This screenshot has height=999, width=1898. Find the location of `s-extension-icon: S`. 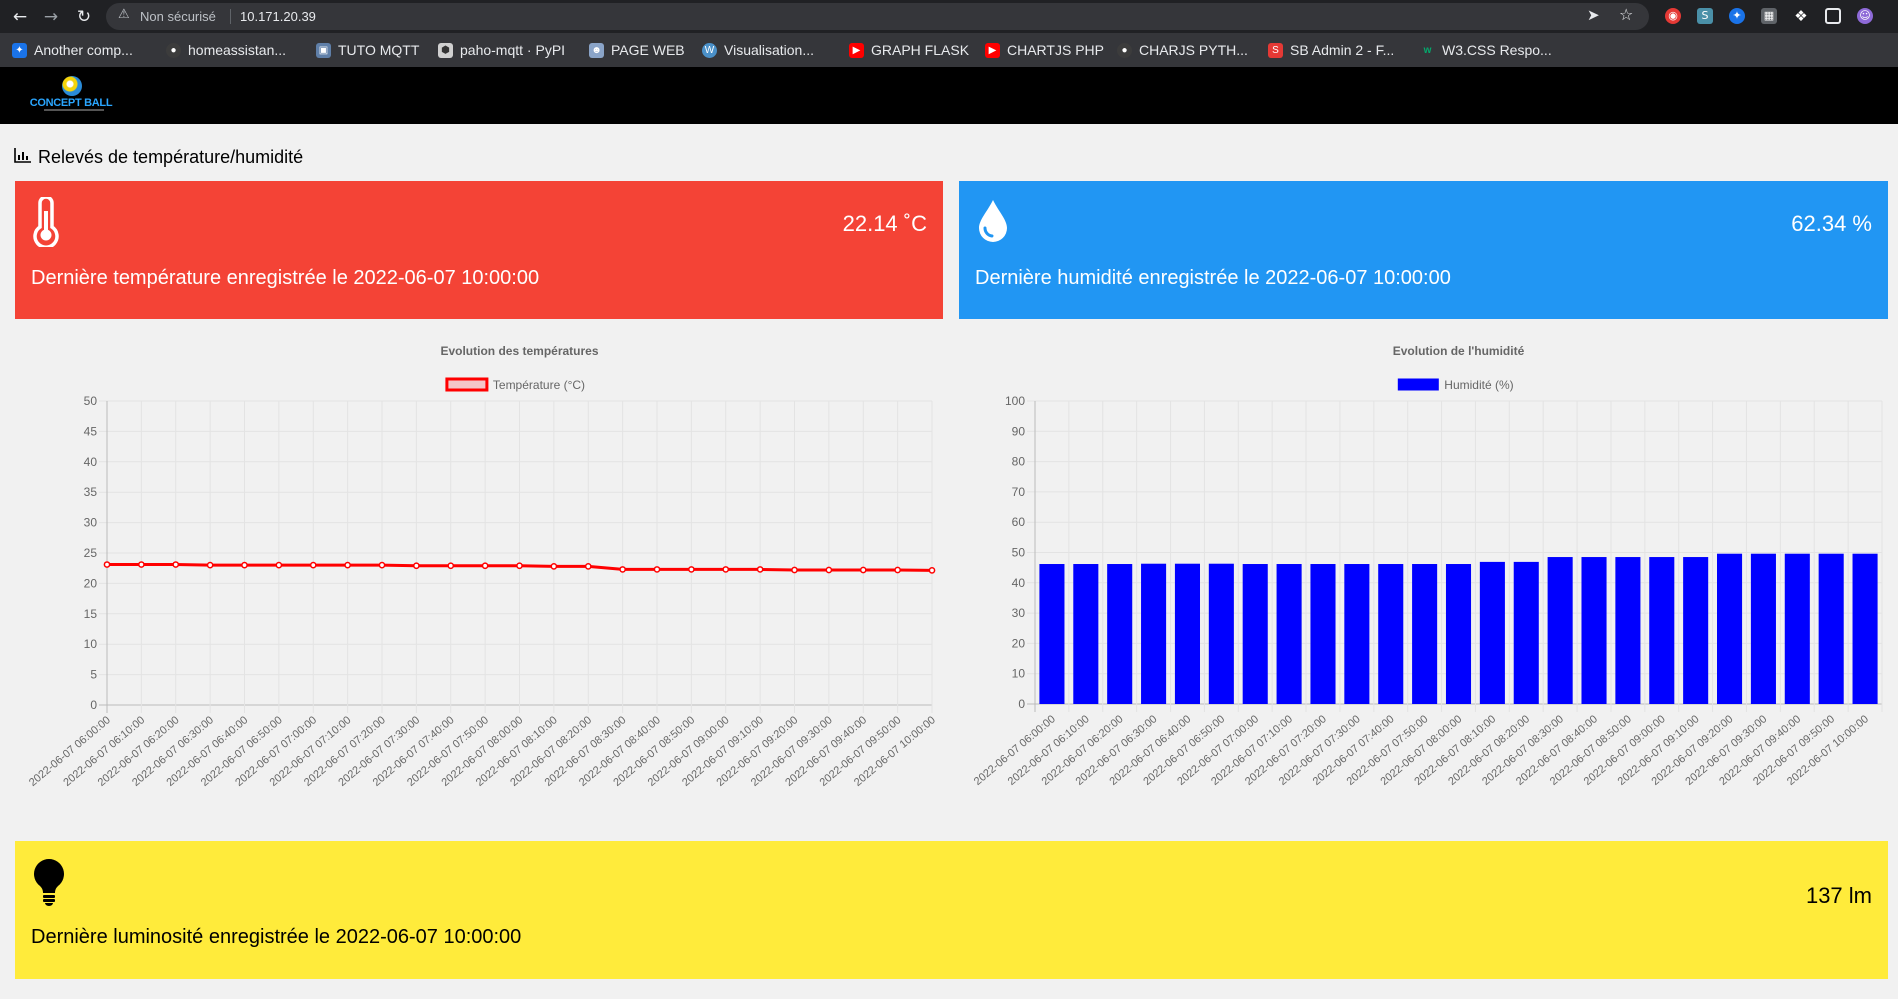

s-extension-icon: S is located at coordinates (1705, 16).